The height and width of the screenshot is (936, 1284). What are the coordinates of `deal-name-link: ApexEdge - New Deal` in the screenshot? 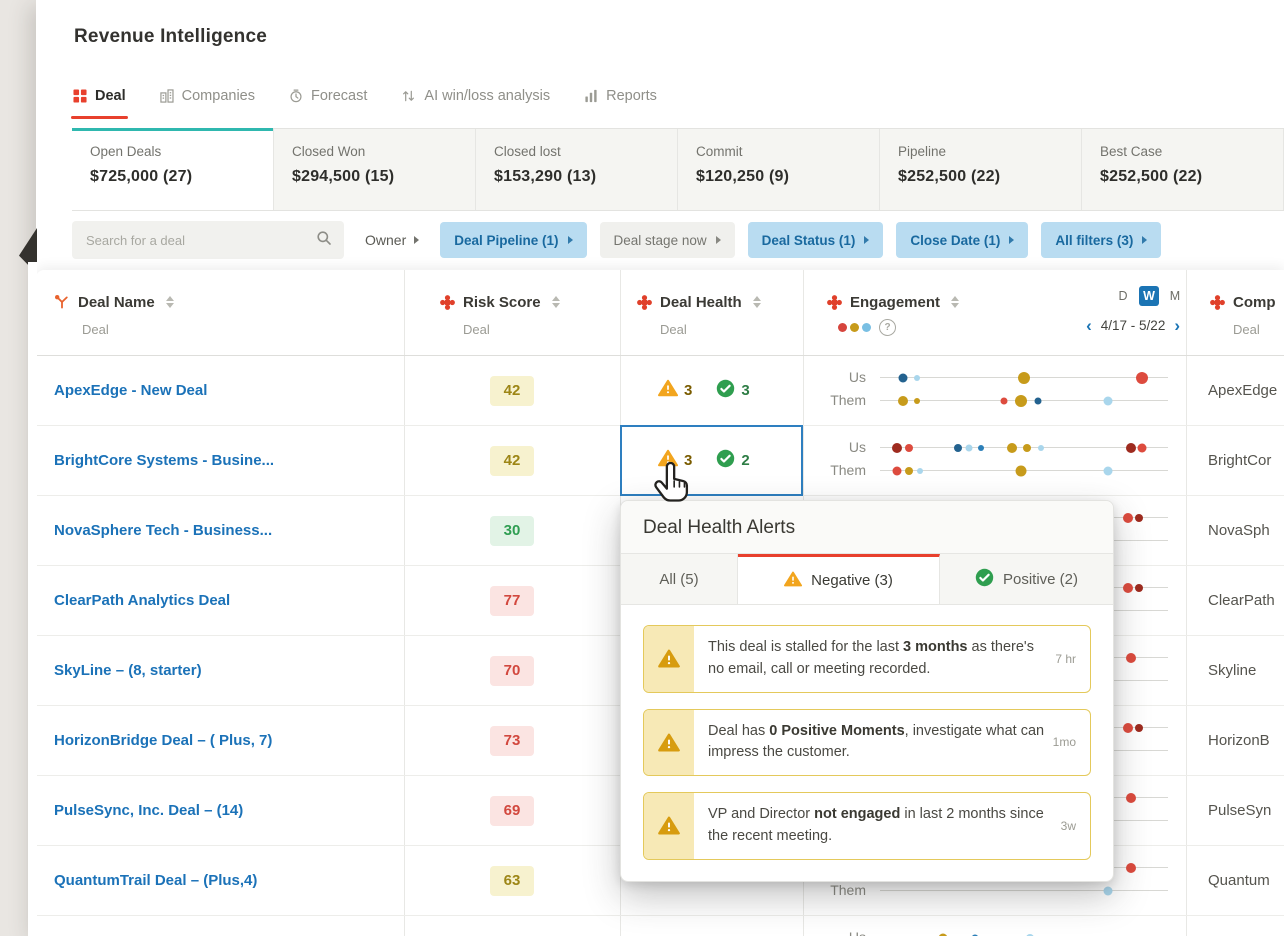 It's located at (130, 390).